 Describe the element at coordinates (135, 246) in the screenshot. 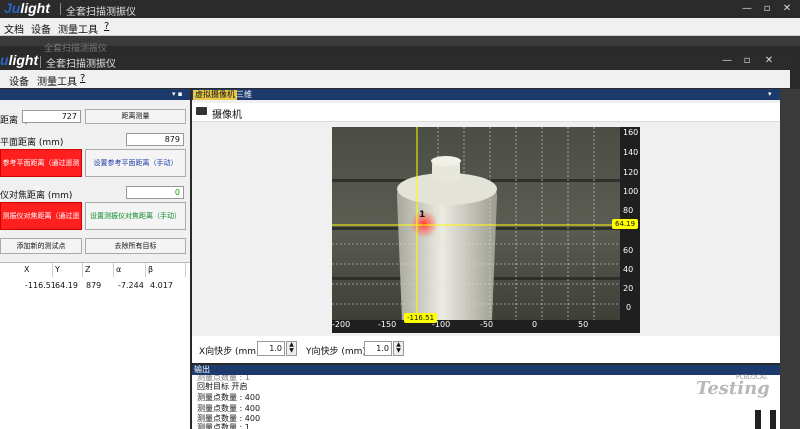

I see `remove-all-targets-button: 去除所有目标` at that location.